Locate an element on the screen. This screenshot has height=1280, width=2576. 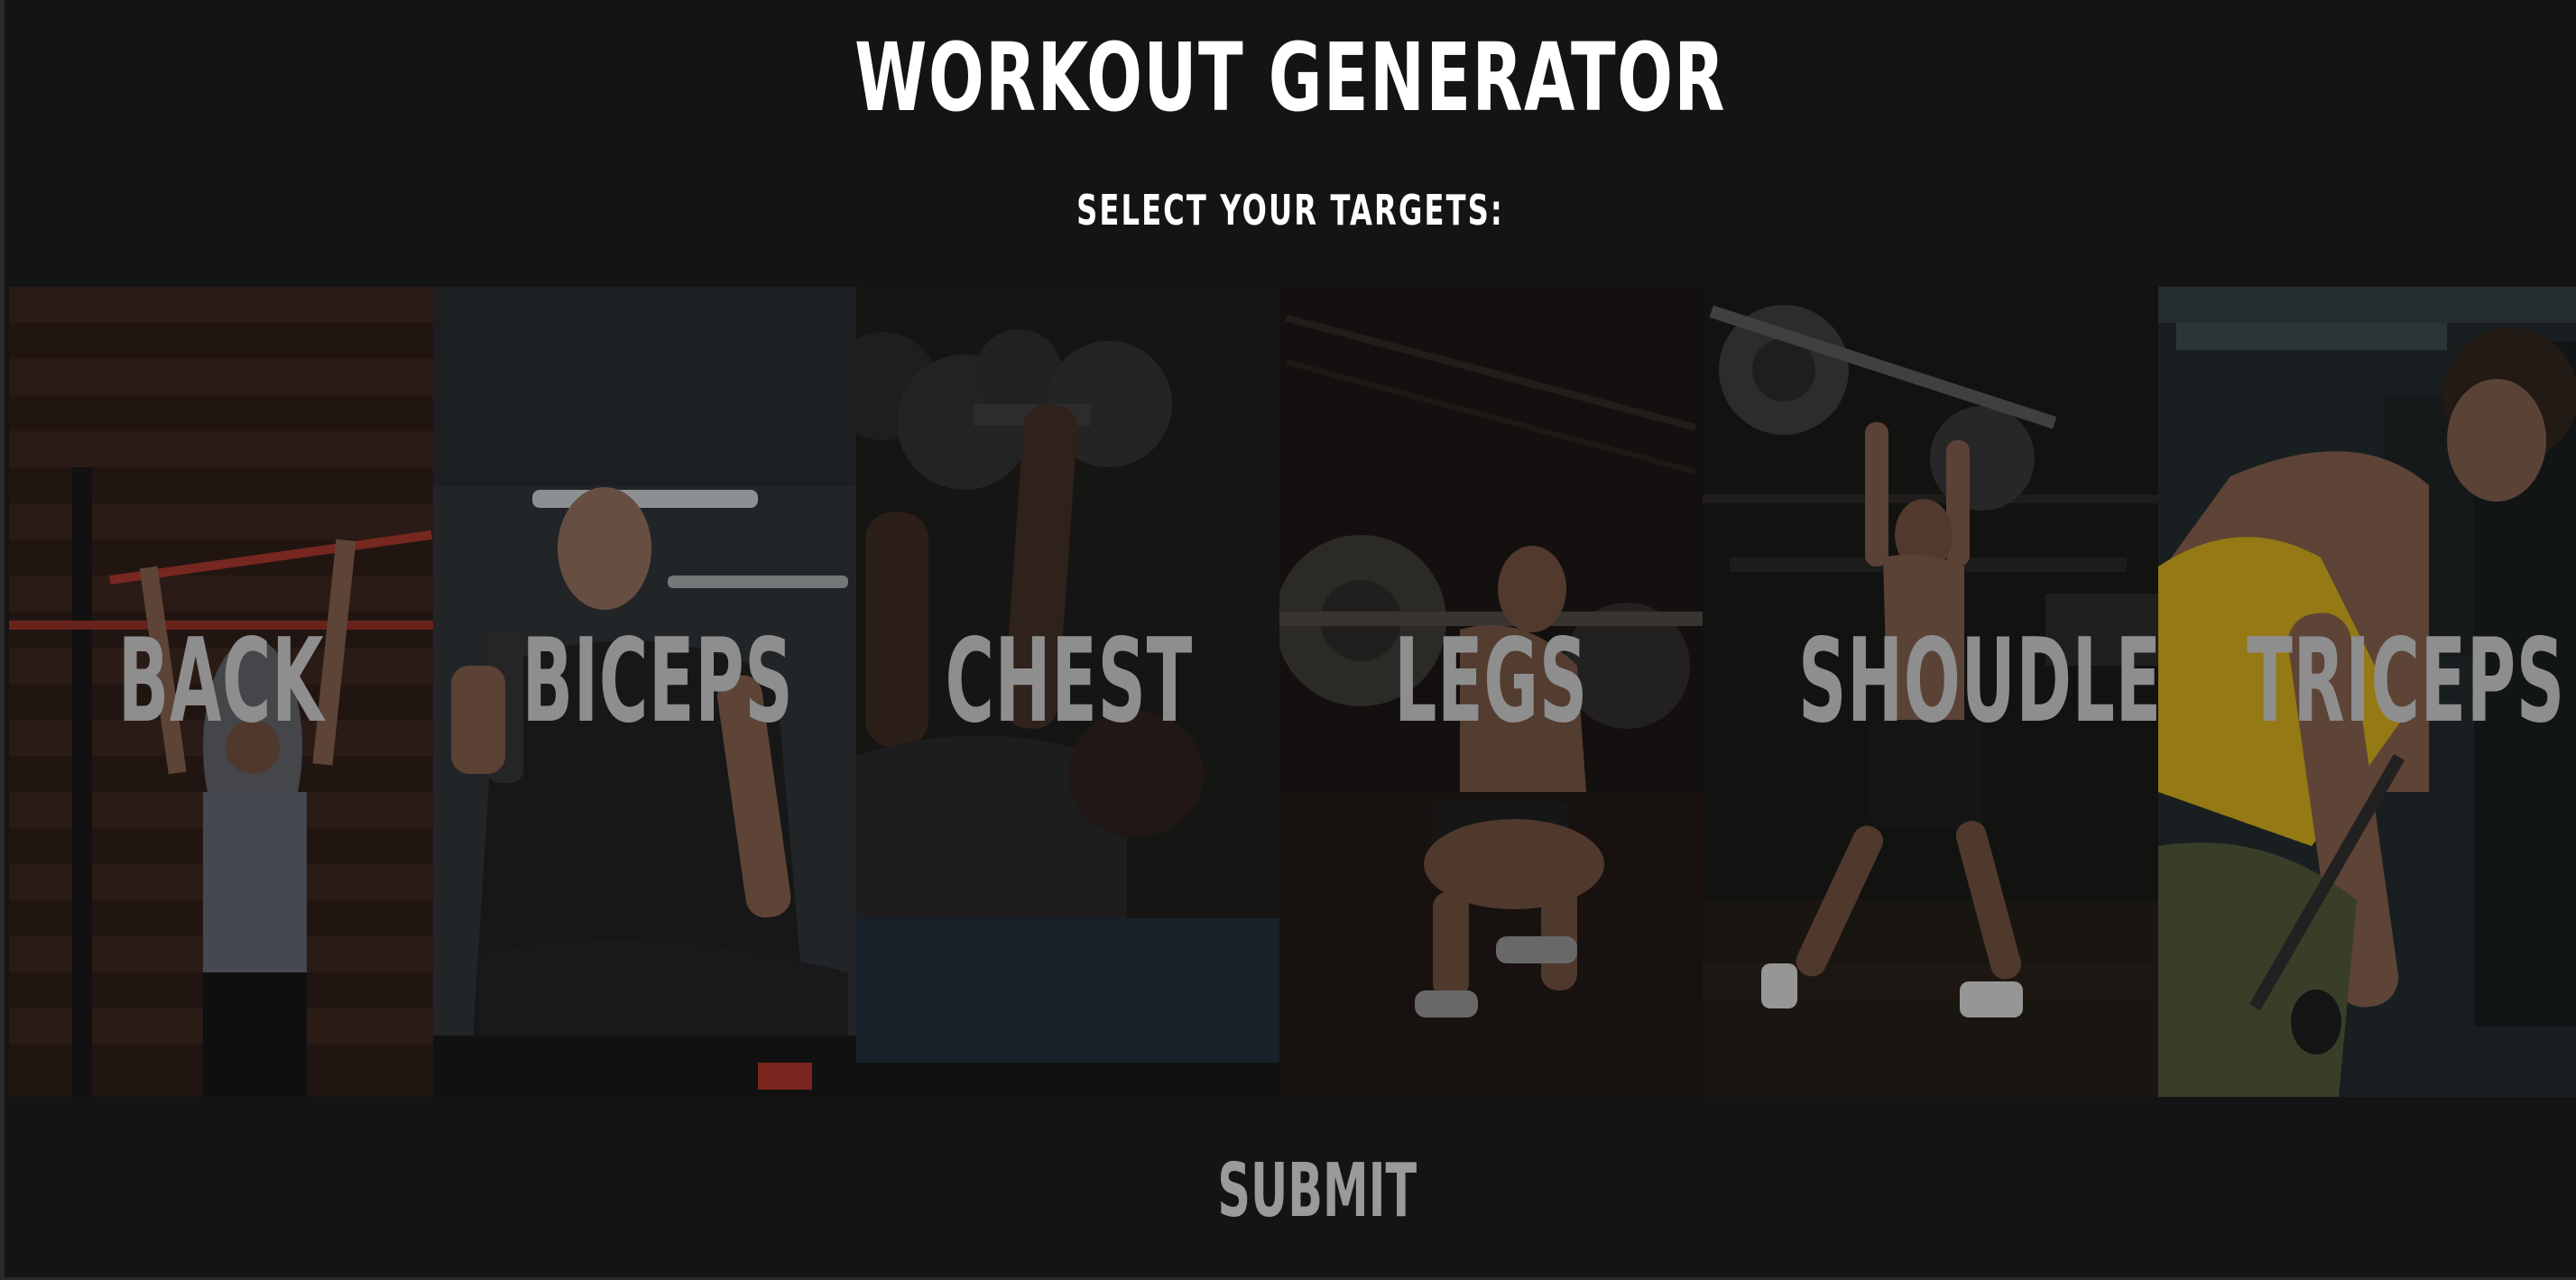
target-label: BICEPS is located at coordinates (658, 682).